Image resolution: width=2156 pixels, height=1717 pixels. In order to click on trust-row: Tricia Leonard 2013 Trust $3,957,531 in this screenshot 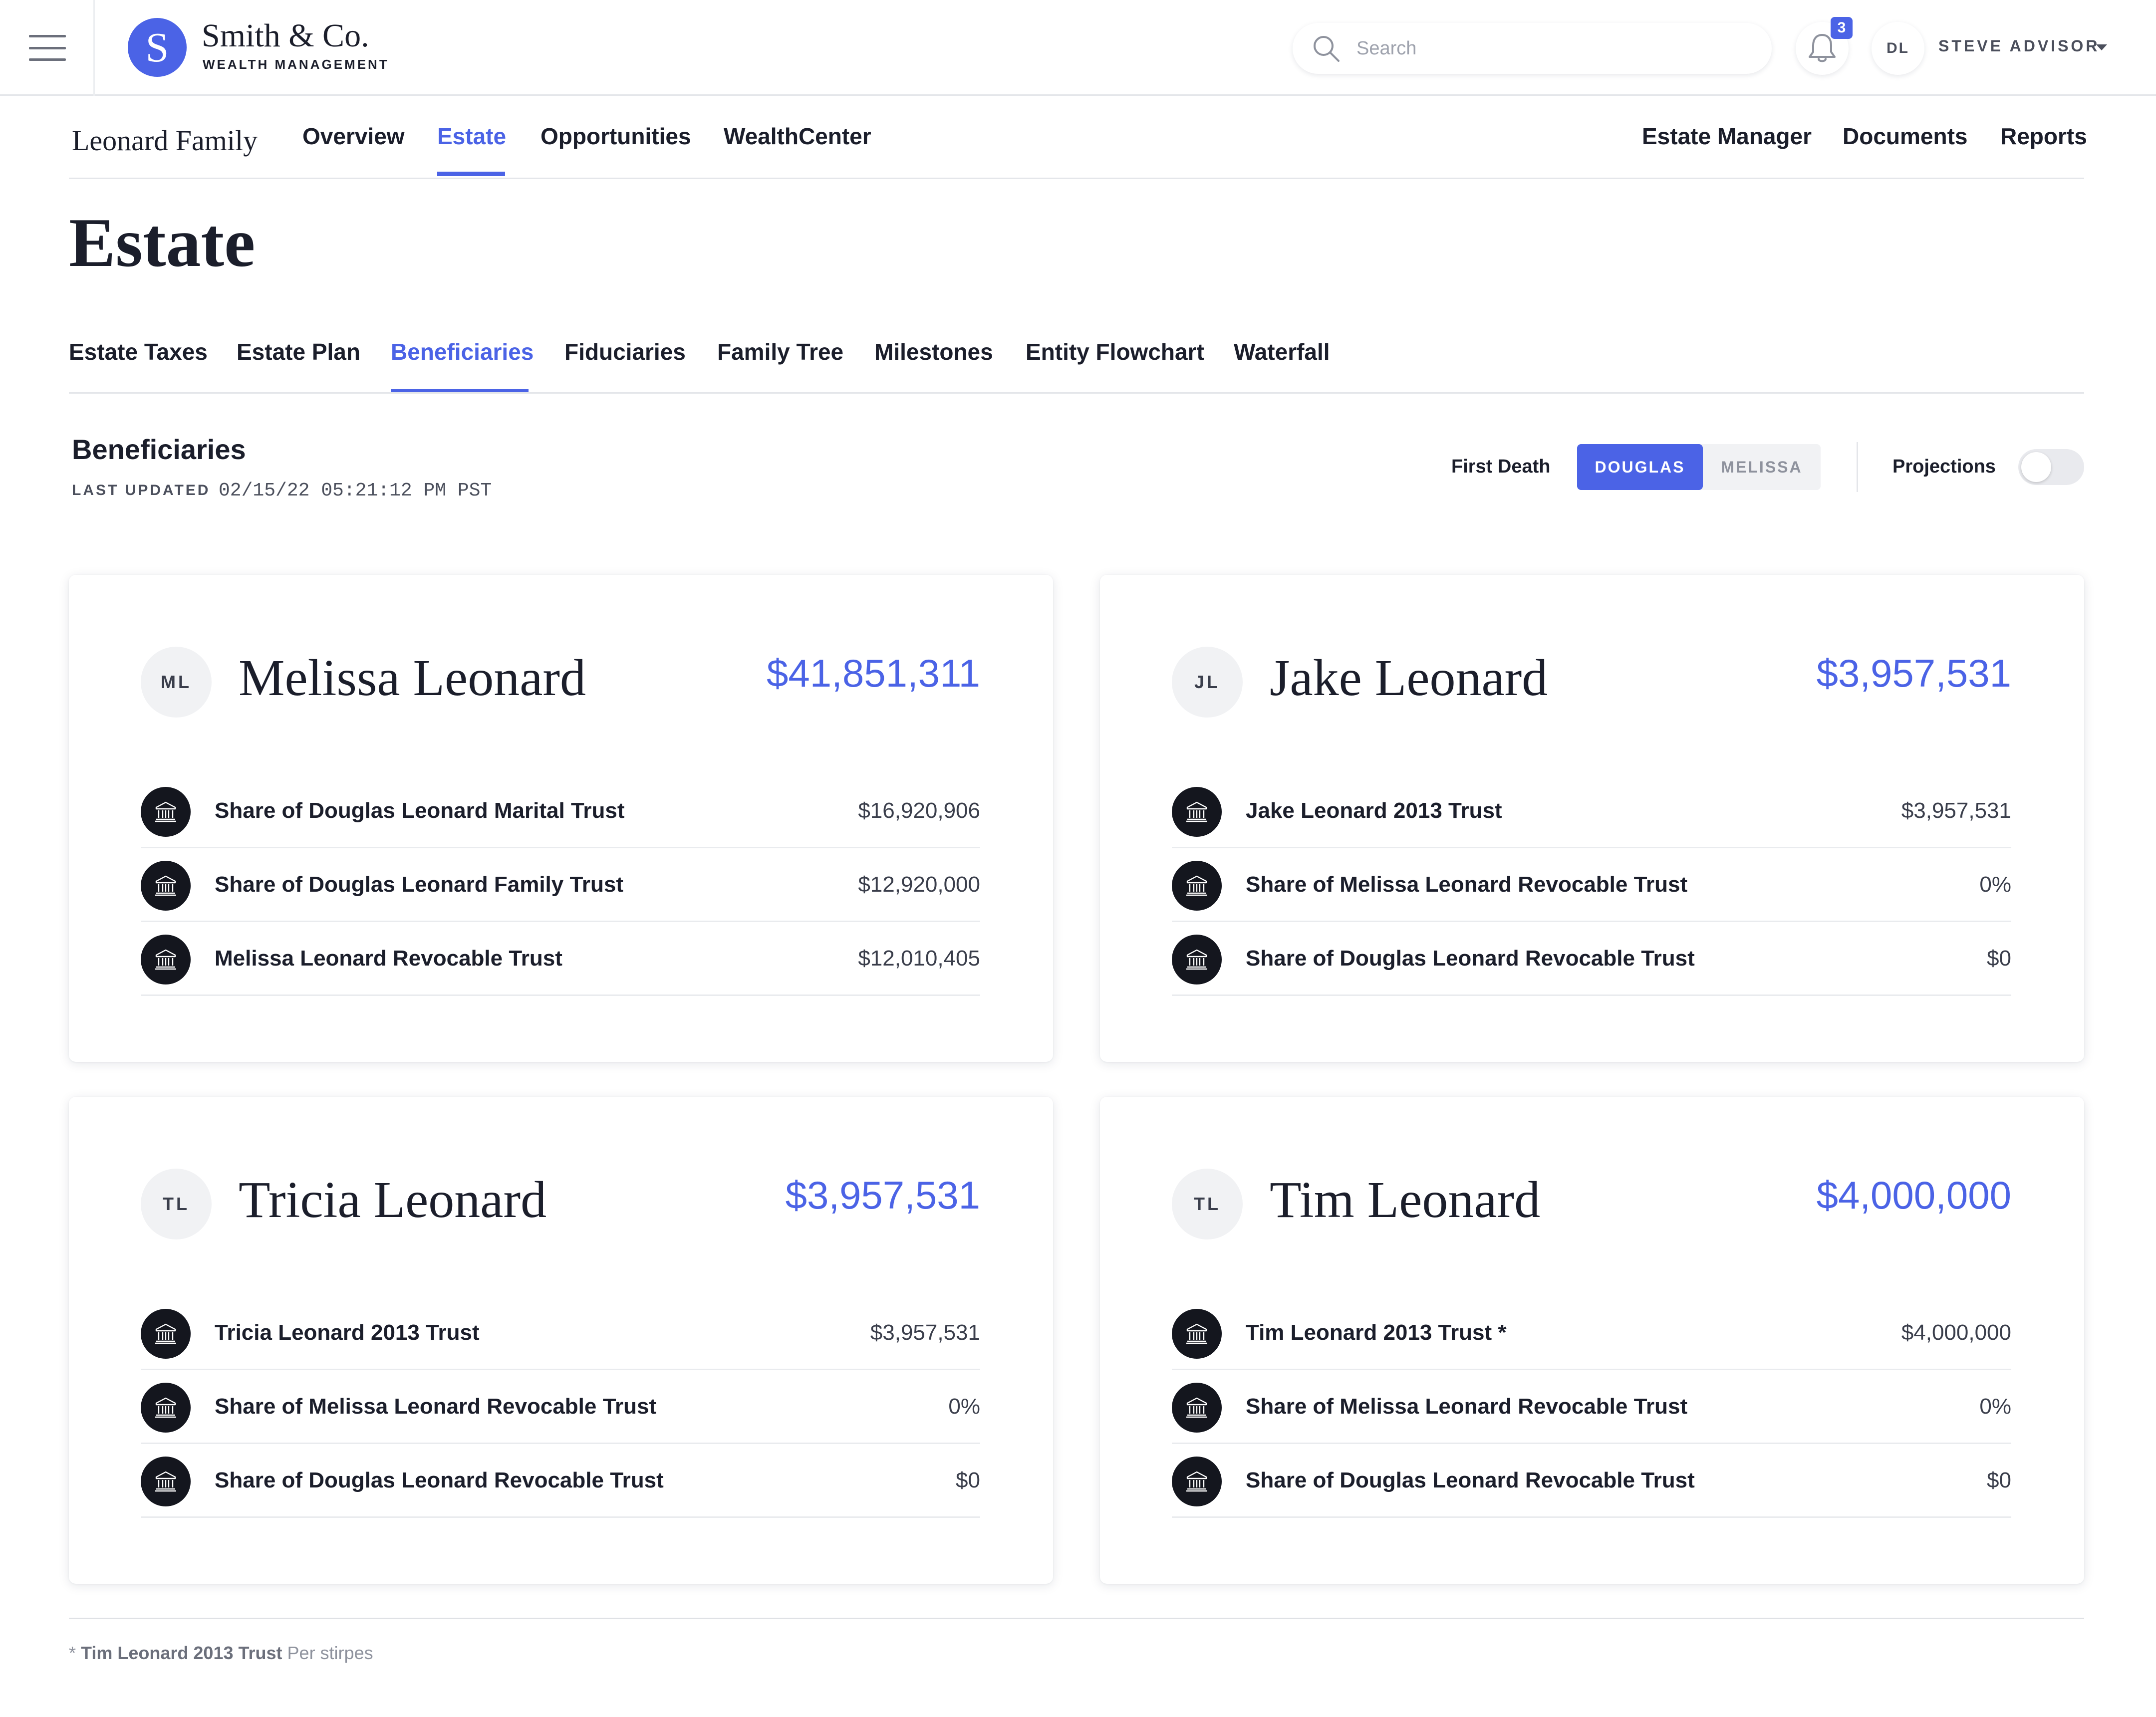, I will do `click(560, 1333)`.